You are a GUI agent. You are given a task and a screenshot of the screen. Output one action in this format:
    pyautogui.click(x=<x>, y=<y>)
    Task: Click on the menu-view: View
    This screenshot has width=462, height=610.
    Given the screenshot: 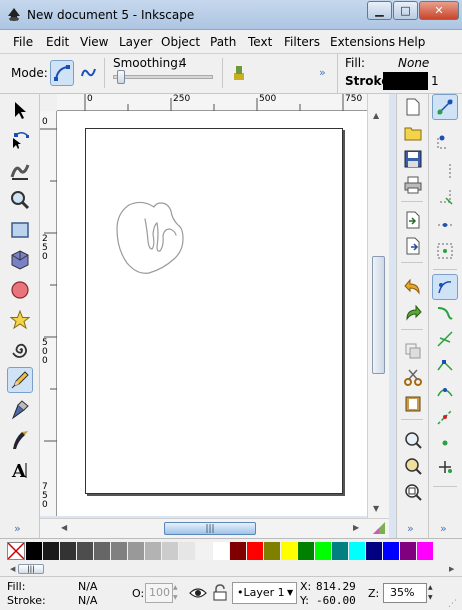 What is the action you would take?
    pyautogui.click(x=94, y=42)
    